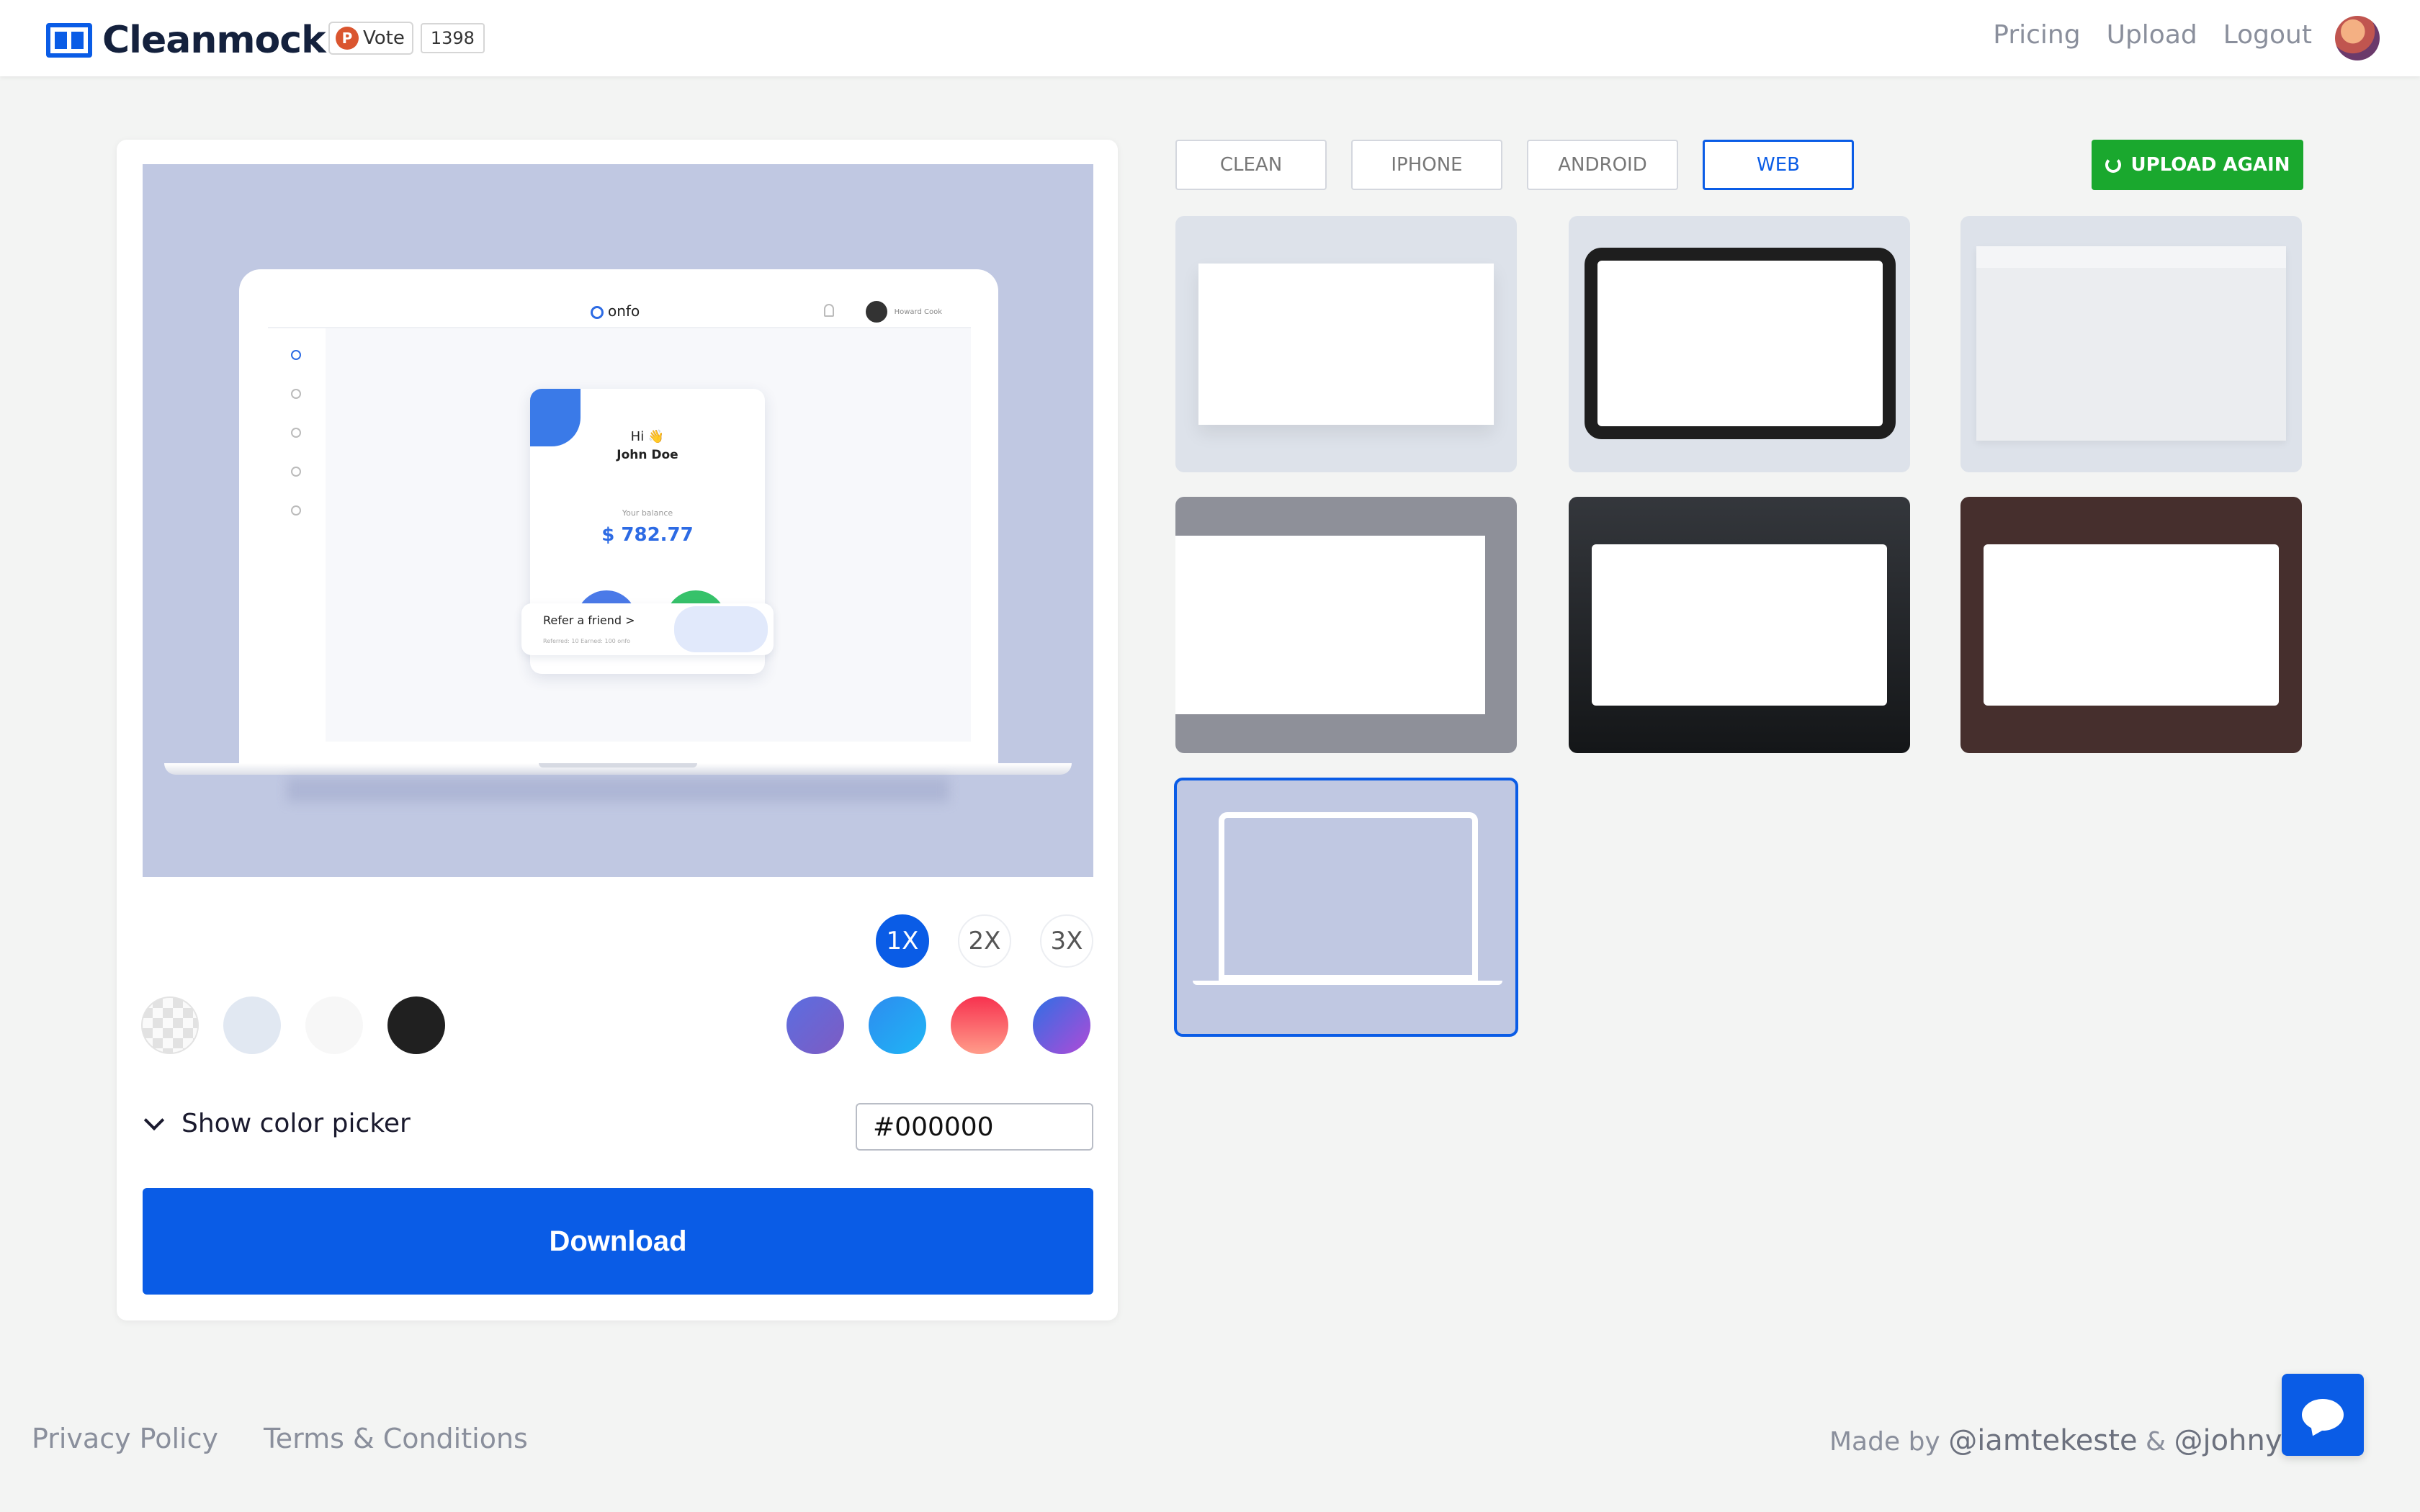 This screenshot has width=2420, height=1512. What do you see at coordinates (876, 312) in the screenshot?
I see `app-user-avatar` at bounding box center [876, 312].